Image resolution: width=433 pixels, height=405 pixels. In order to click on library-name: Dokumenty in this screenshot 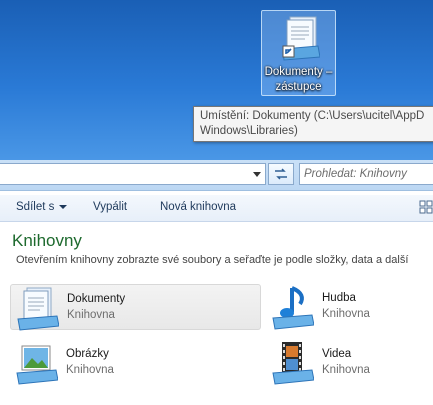, I will do `click(96, 299)`.